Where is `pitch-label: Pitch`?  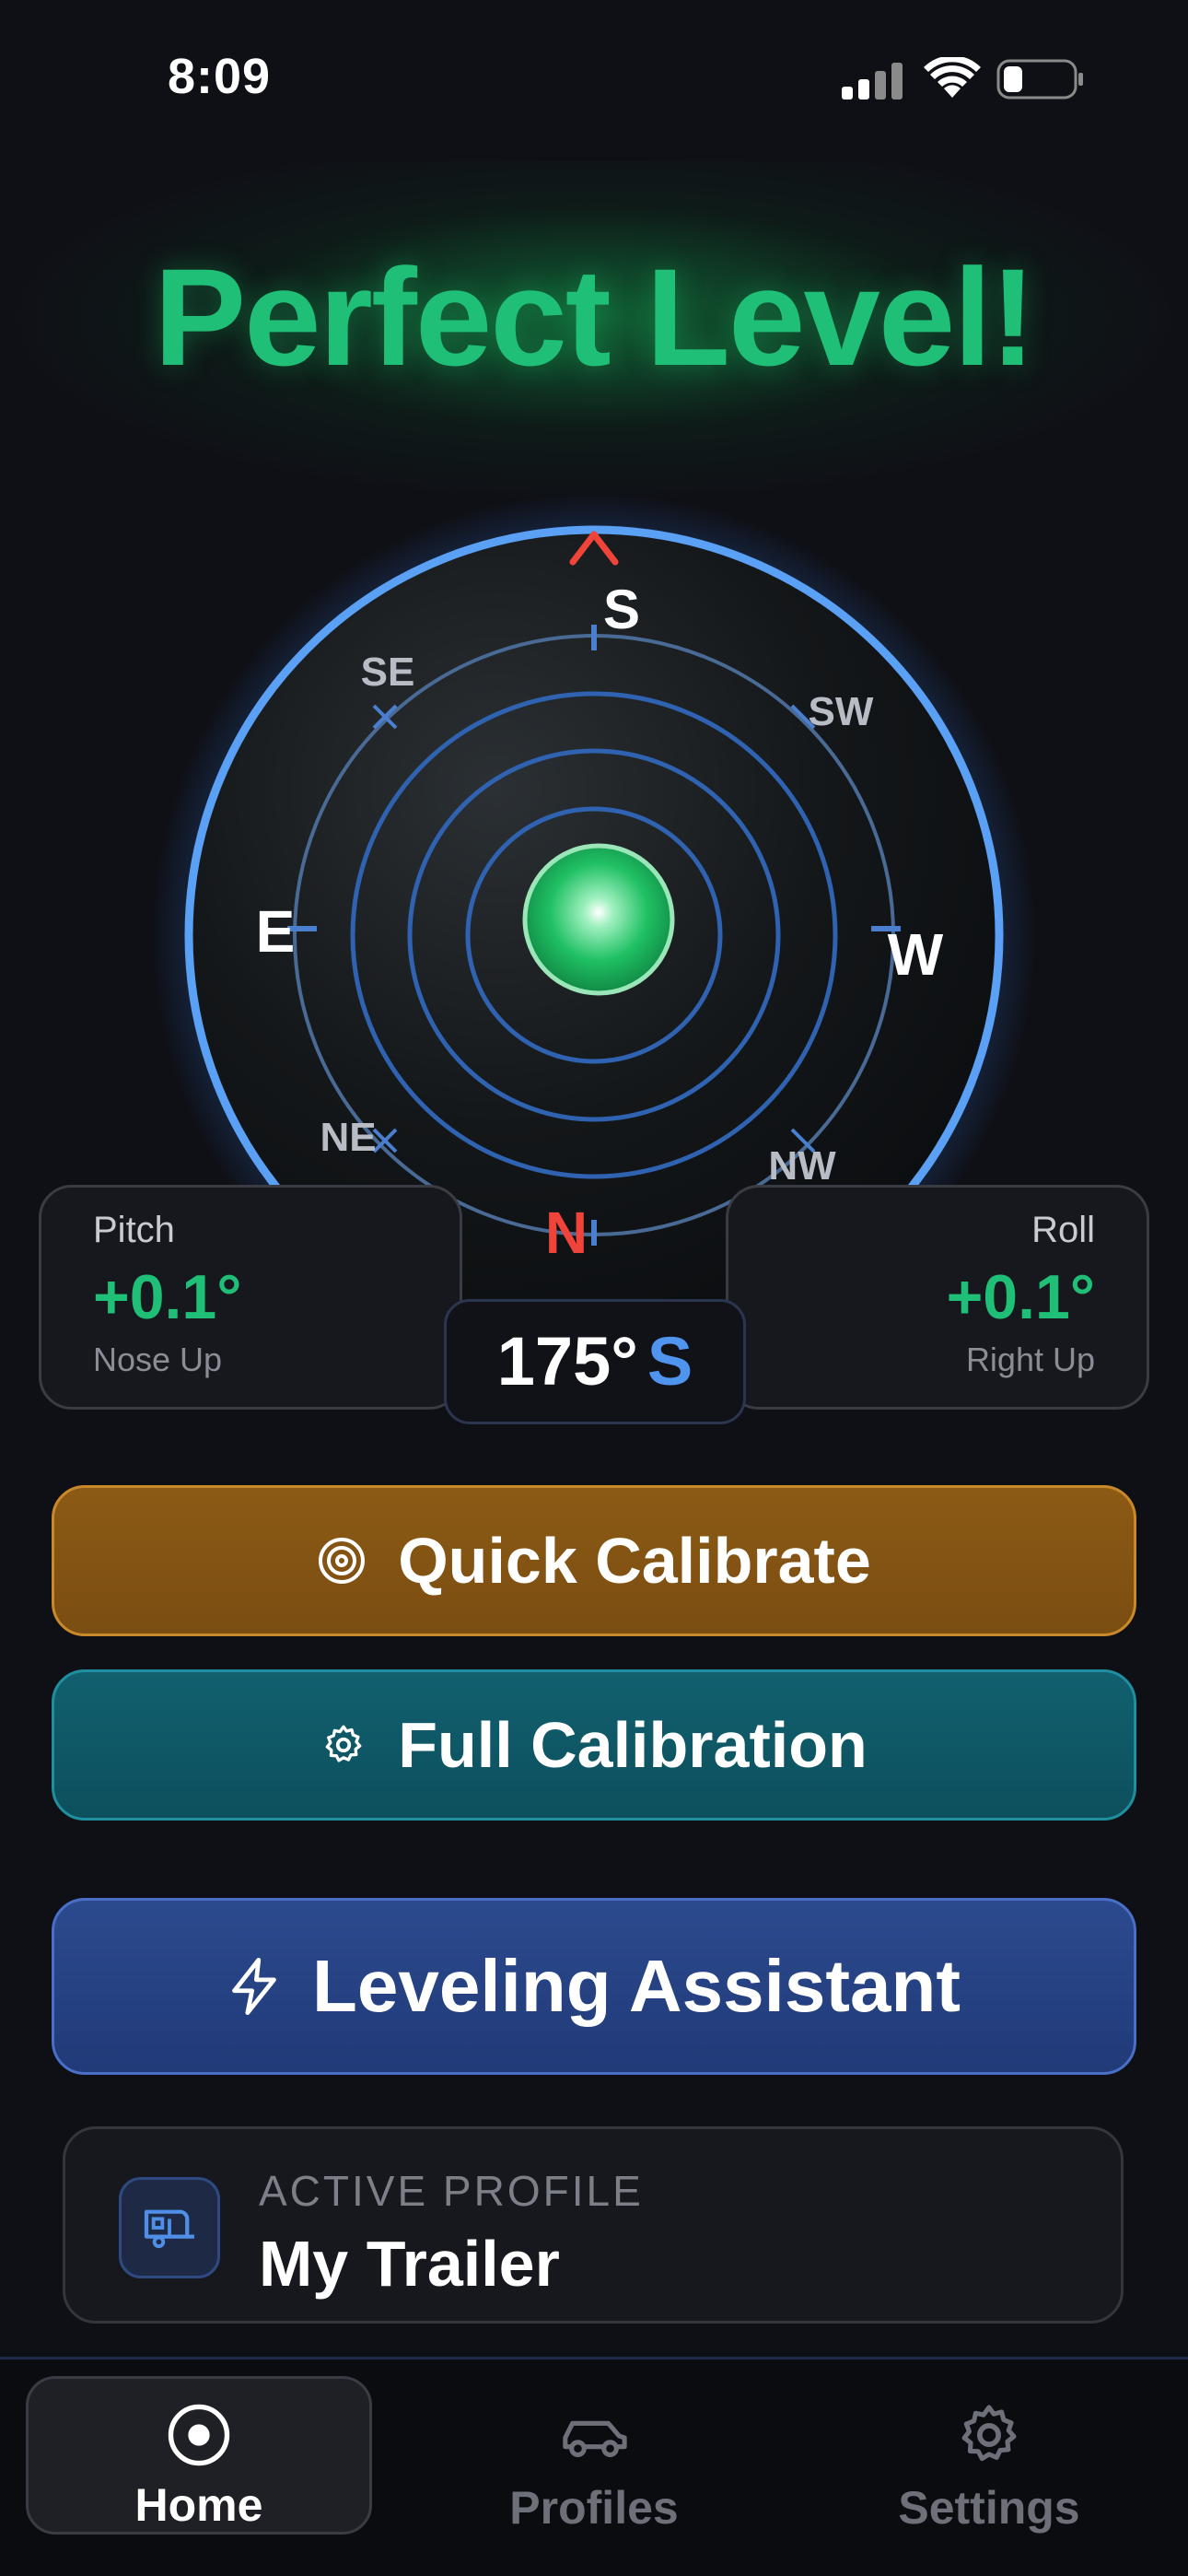 pitch-label: Pitch is located at coordinates (134, 1230).